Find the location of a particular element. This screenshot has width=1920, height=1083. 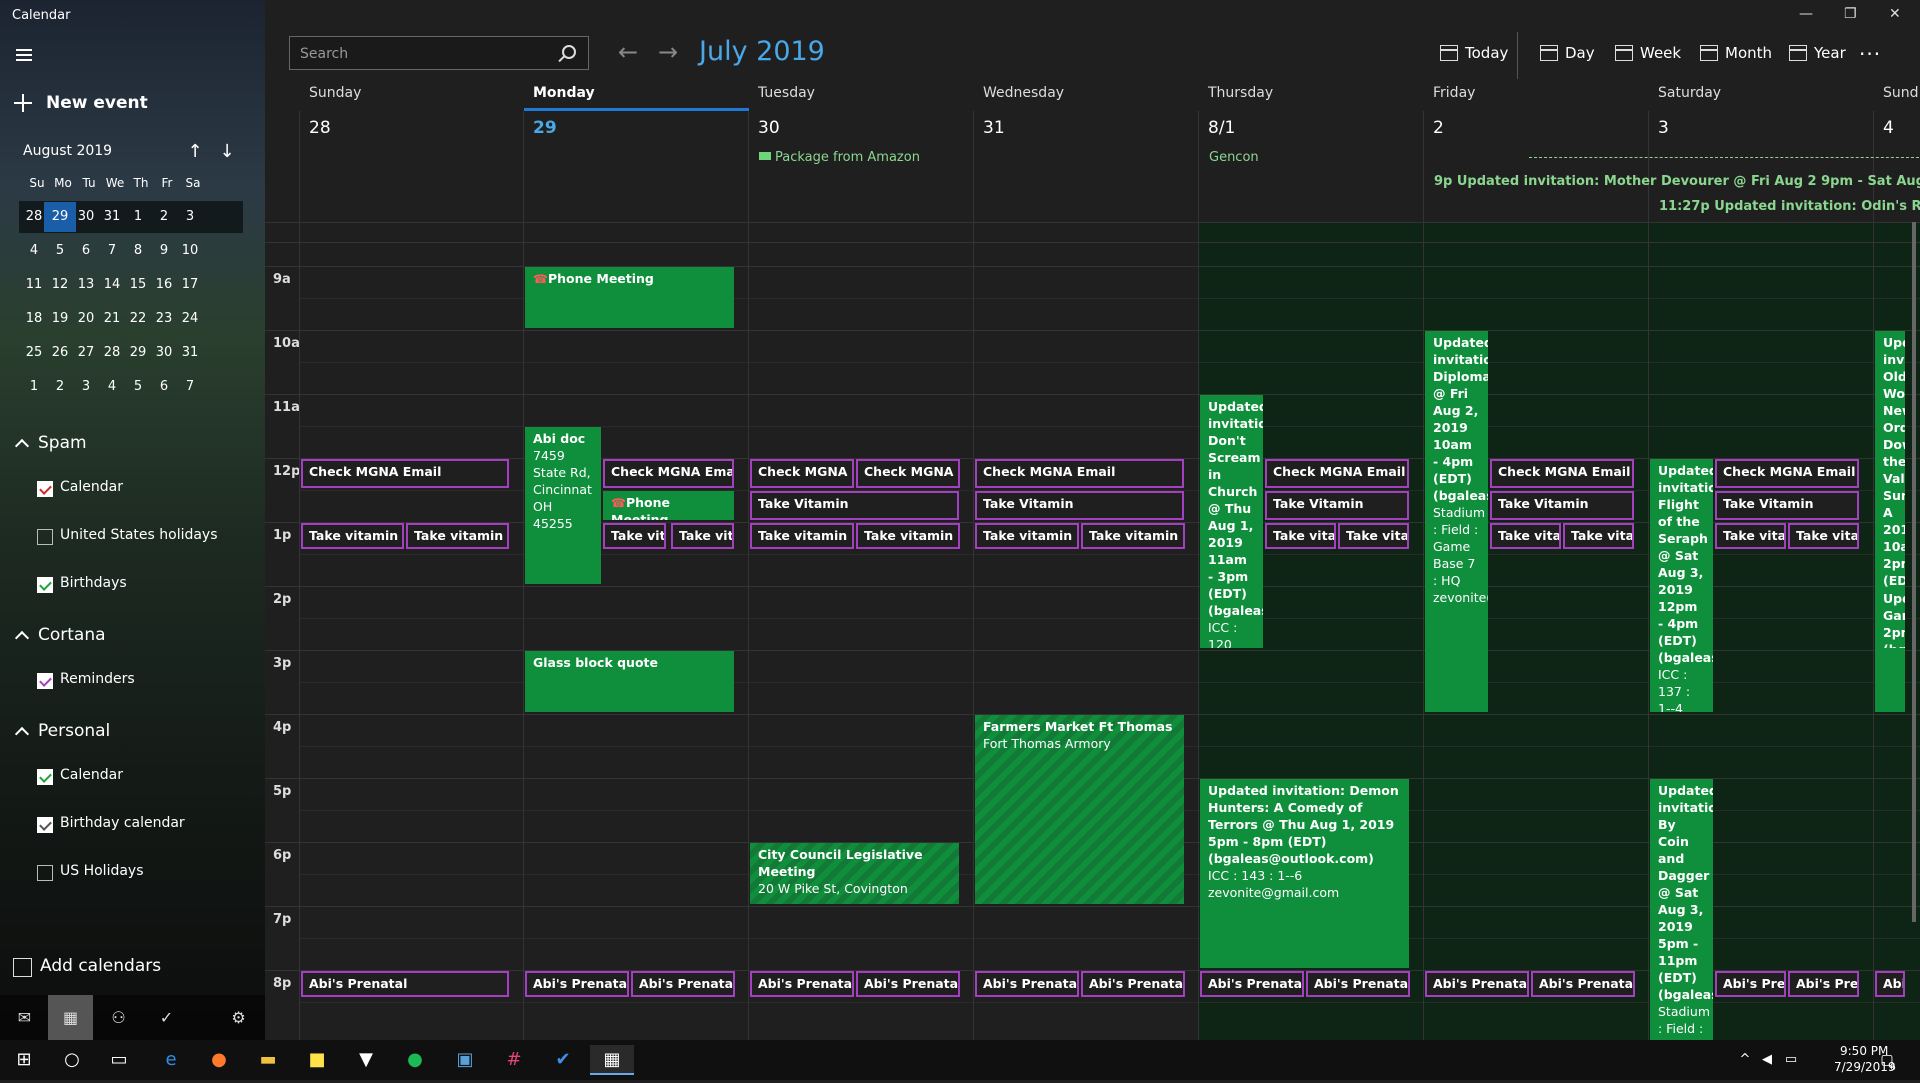

cortana-search-icon: ○ is located at coordinates (72, 1060).